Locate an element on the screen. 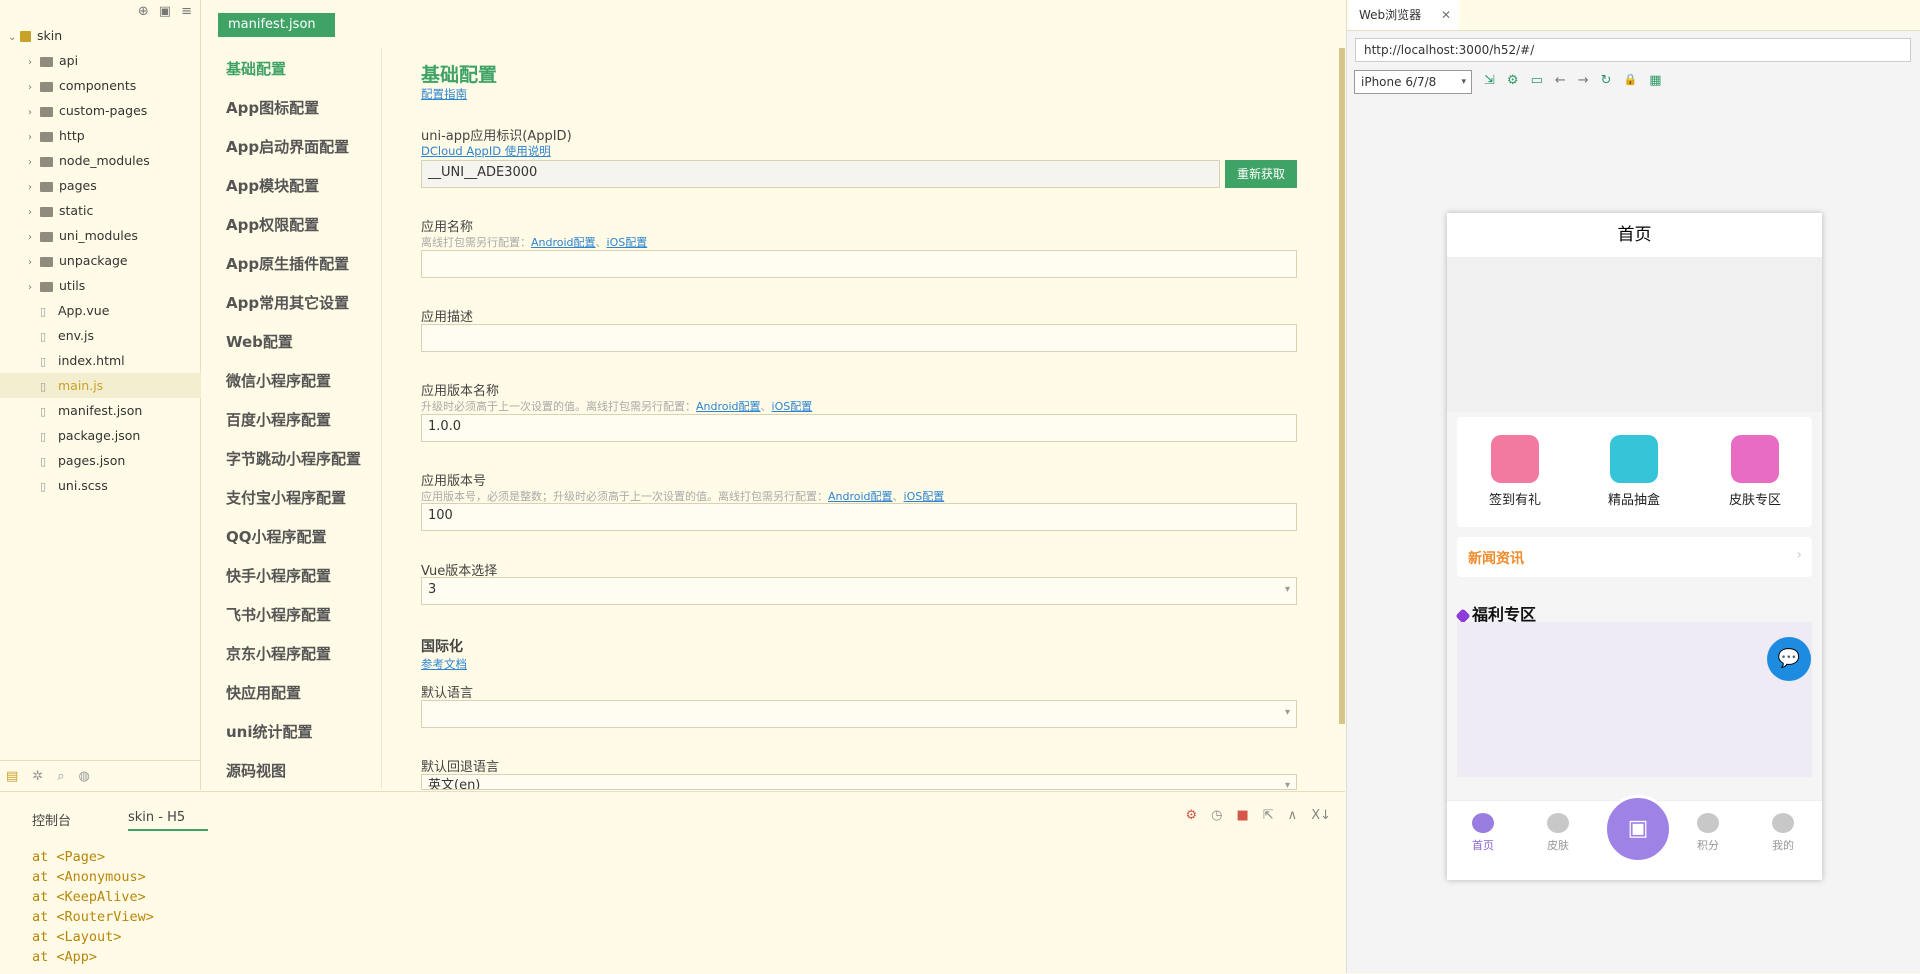 The image size is (1920, 974). settings-nav-item: 京东小程序配置 is located at coordinates (278, 653).